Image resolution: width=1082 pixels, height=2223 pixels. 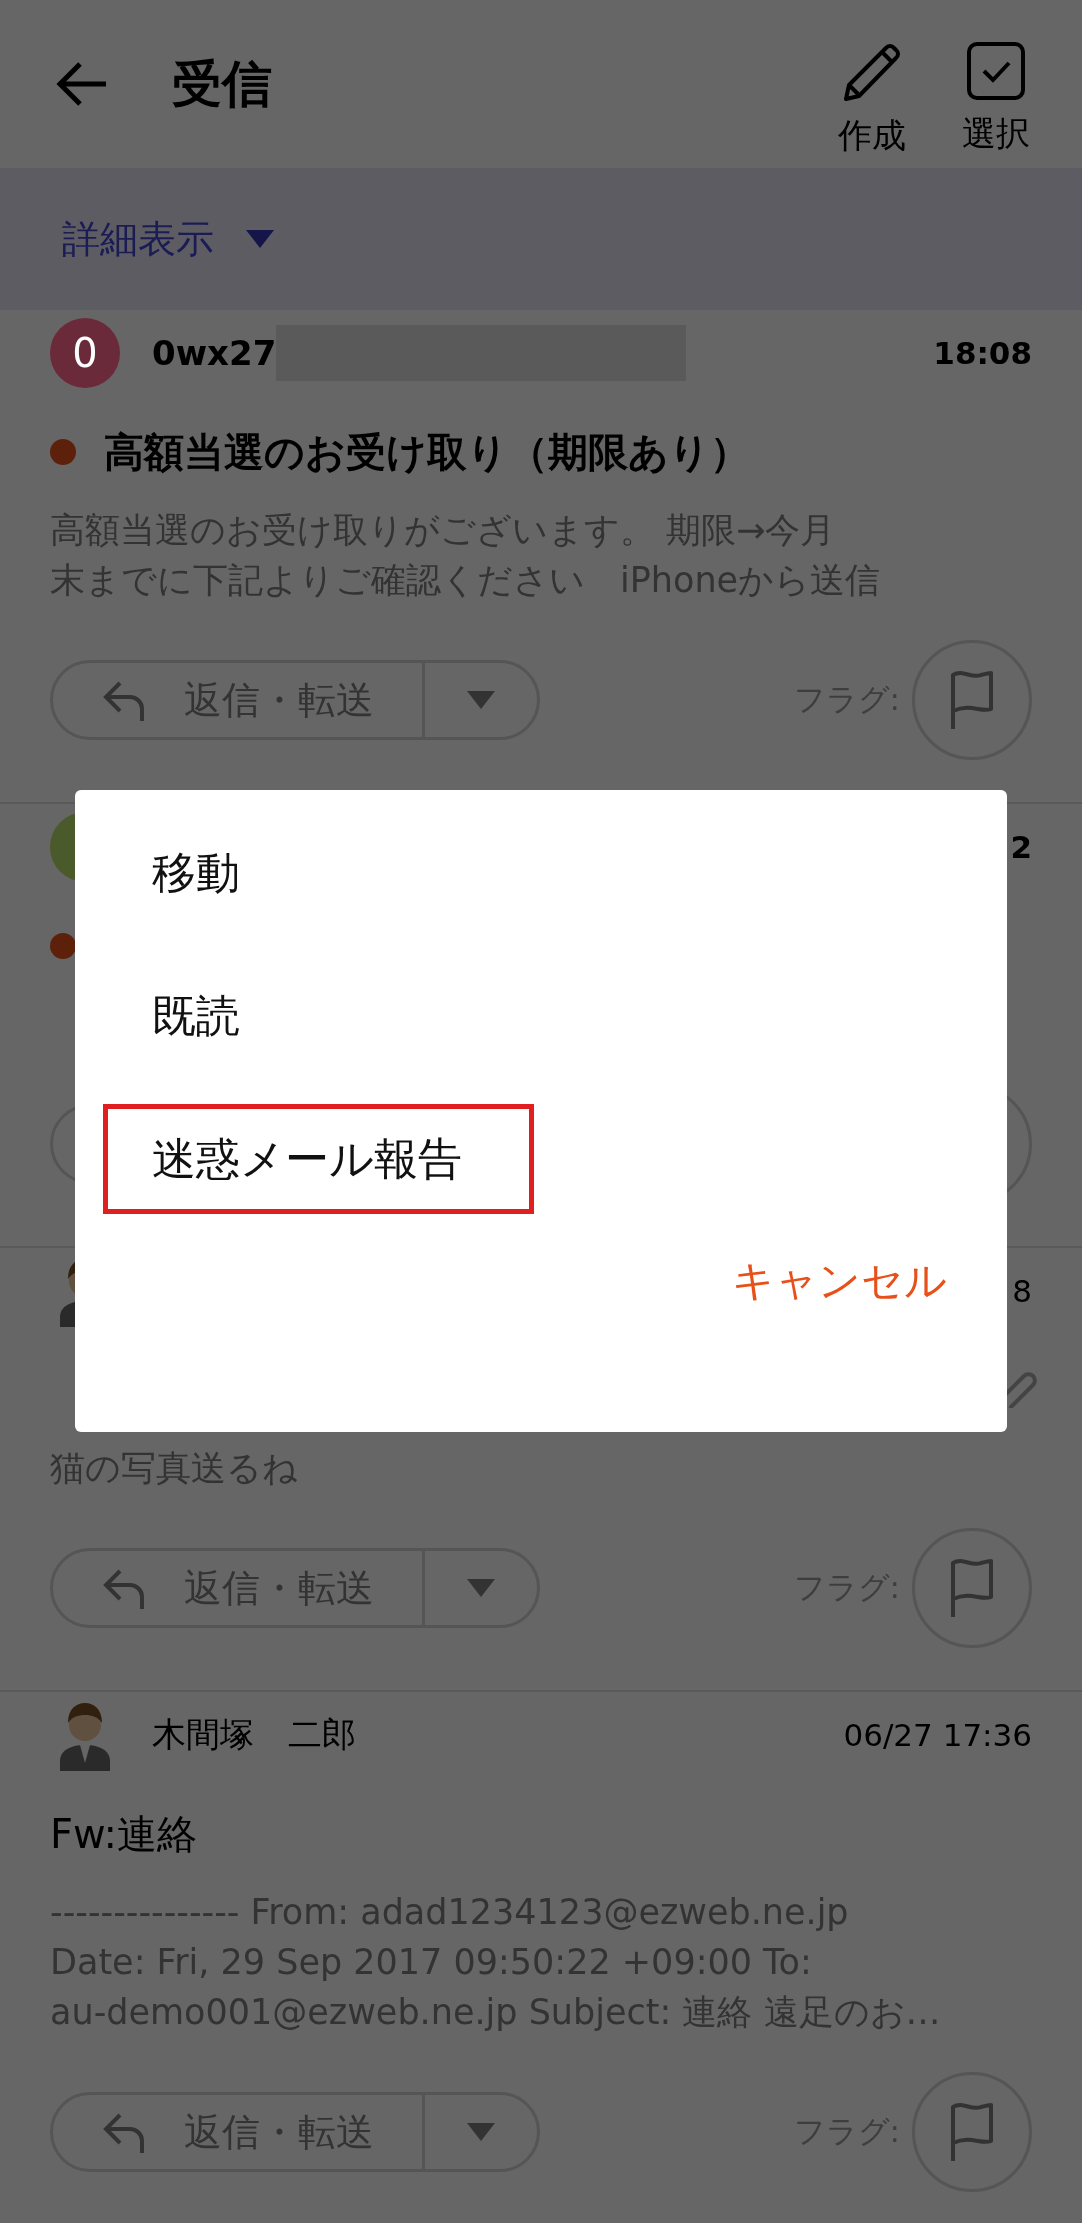 I want to click on menu-item: 迷惑メール報告, so click(x=318, y=1159).